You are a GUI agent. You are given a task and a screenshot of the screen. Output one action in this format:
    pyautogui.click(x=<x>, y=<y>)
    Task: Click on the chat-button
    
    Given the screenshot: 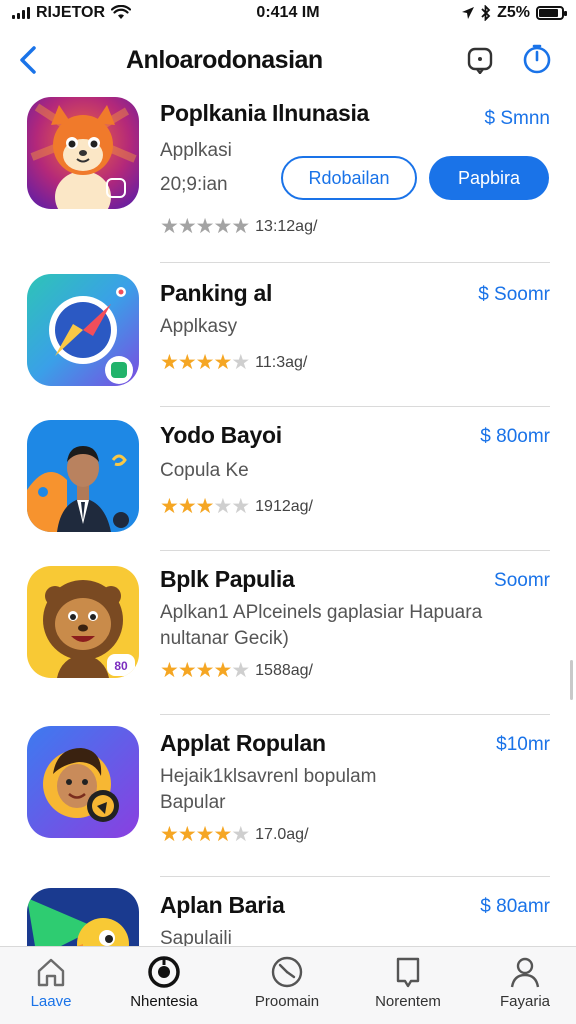 What is the action you would take?
    pyautogui.click(x=480, y=60)
    